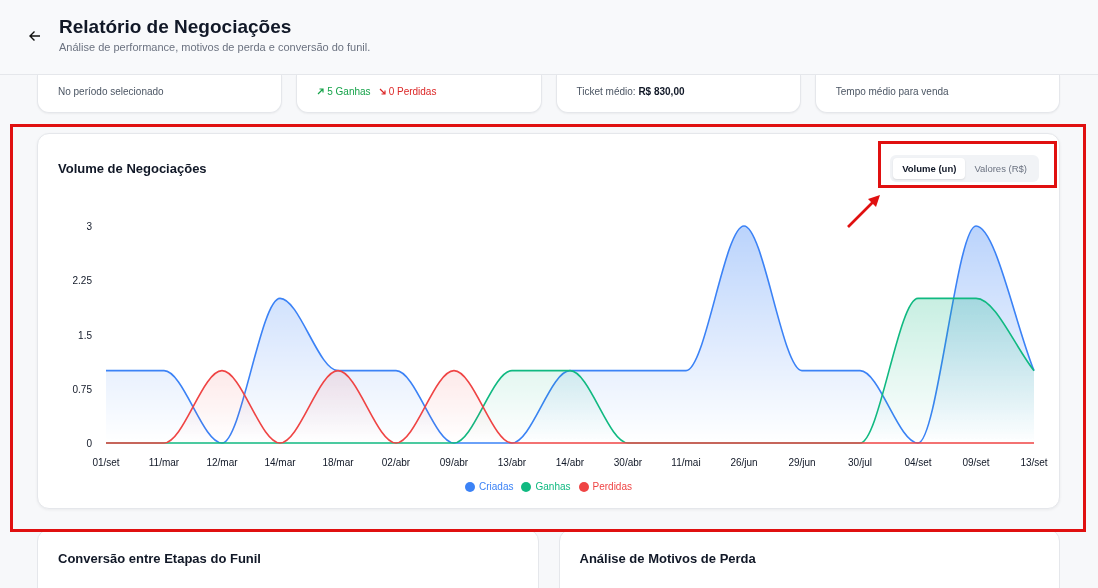 The height and width of the screenshot is (588, 1098). Describe the element at coordinates (744, 462) in the screenshot. I see `x-axis-label: 26/jun` at that location.